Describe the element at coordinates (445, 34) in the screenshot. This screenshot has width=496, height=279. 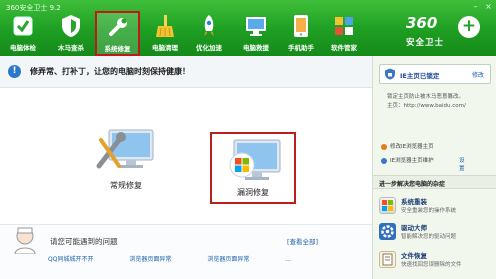
I see `brand-logo: 360 + 安全卫士` at that location.